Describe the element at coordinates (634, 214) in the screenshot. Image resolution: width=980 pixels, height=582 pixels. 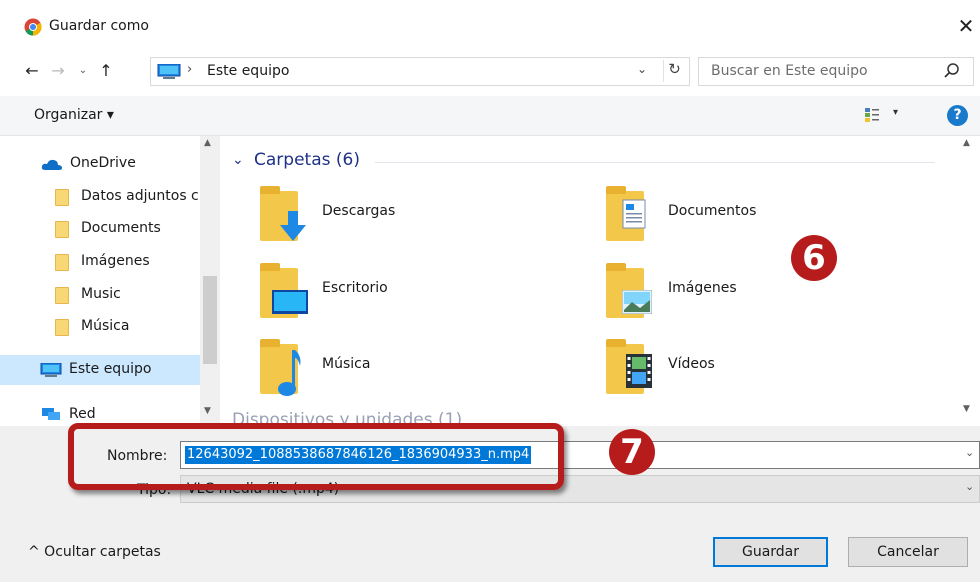
I see `document-icon` at that location.